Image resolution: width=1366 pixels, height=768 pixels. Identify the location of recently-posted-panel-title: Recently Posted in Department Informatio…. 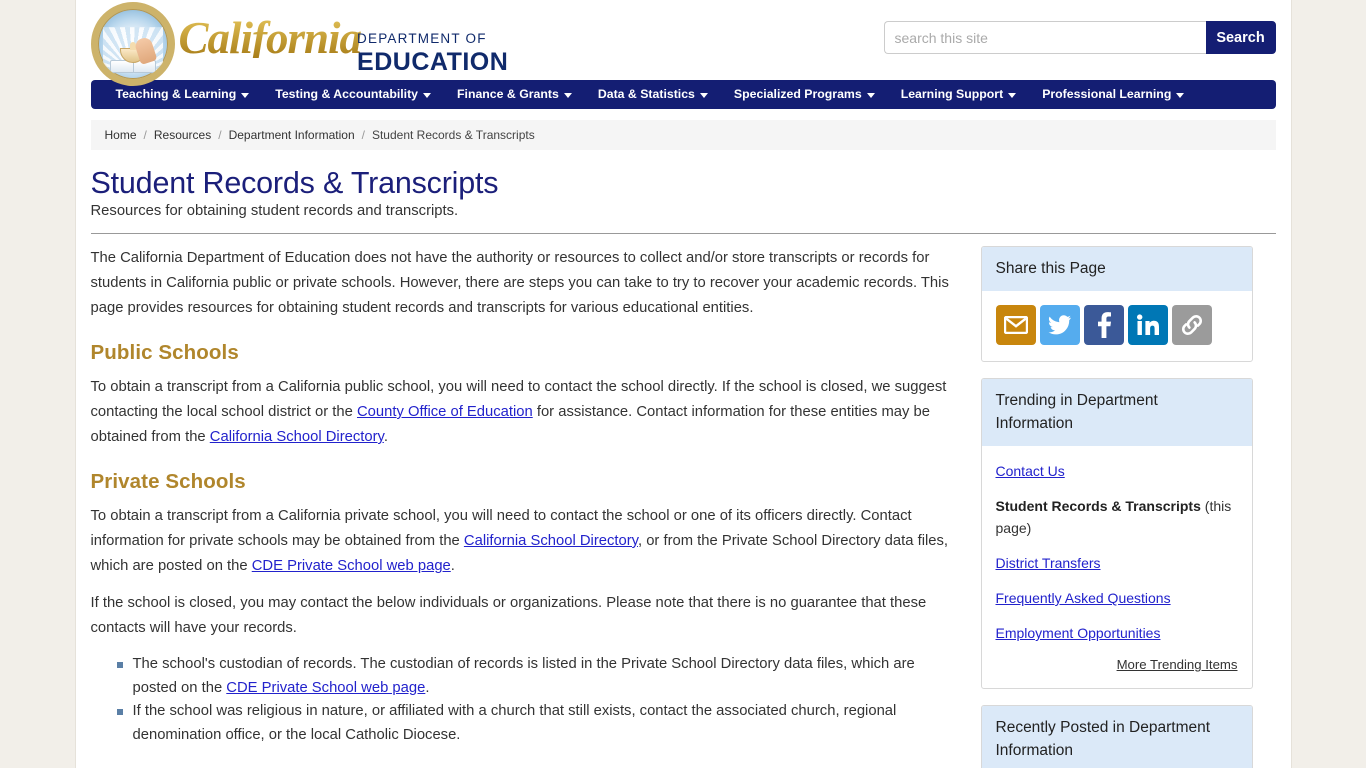
(1116, 737).